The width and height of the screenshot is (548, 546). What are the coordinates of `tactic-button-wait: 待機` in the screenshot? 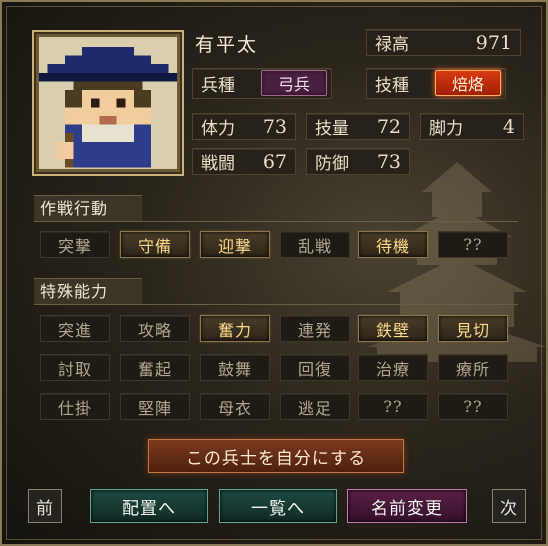 It's located at (393, 244).